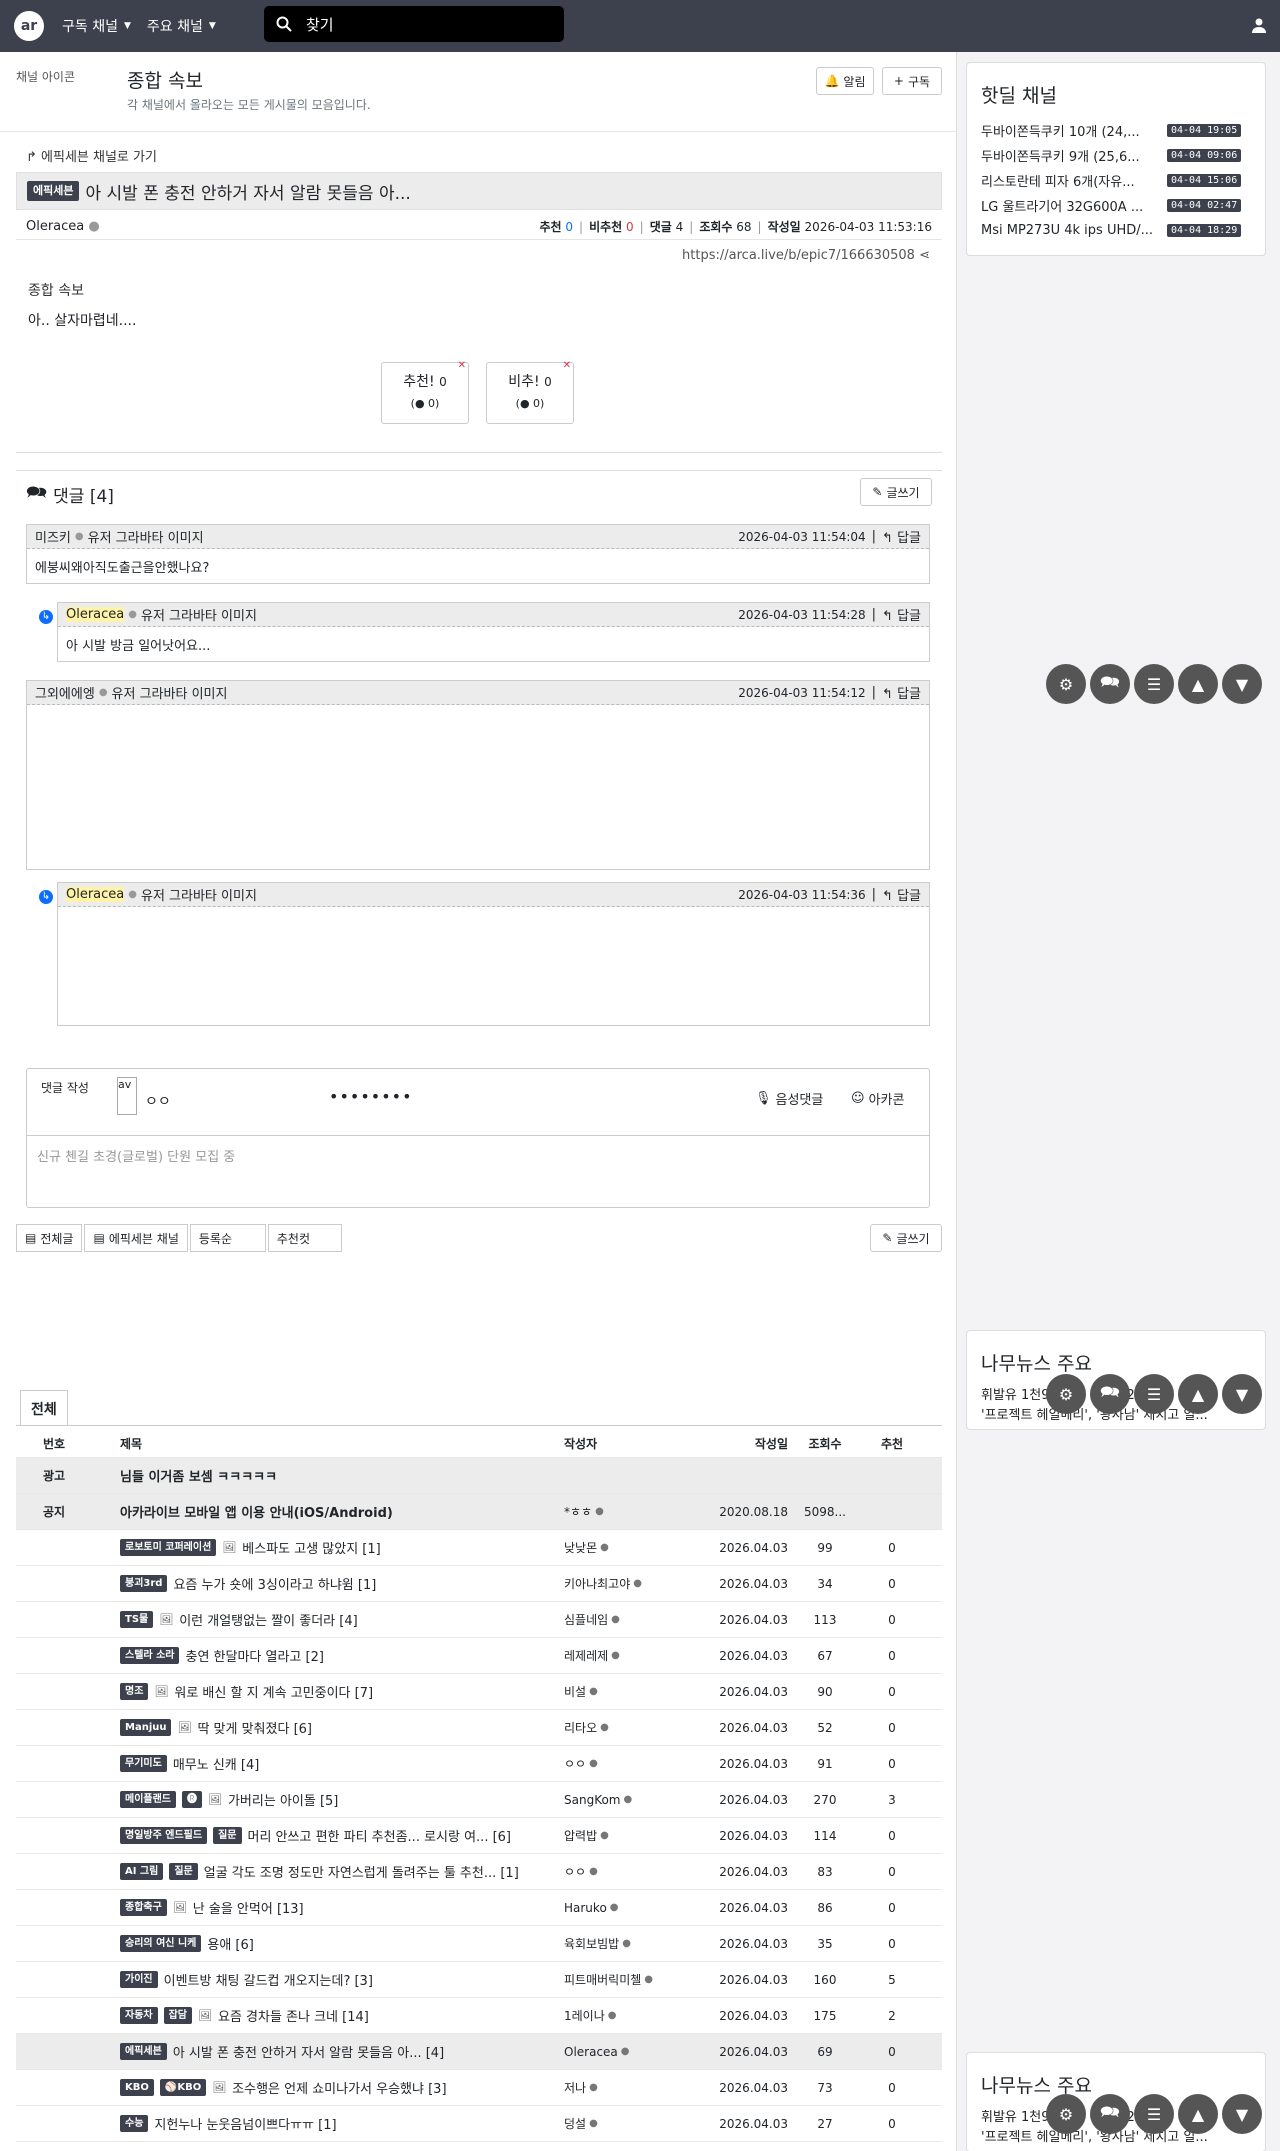 The image size is (1280, 2151). Describe the element at coordinates (53, 536) in the screenshot. I see `comment-author: 미즈키` at that location.